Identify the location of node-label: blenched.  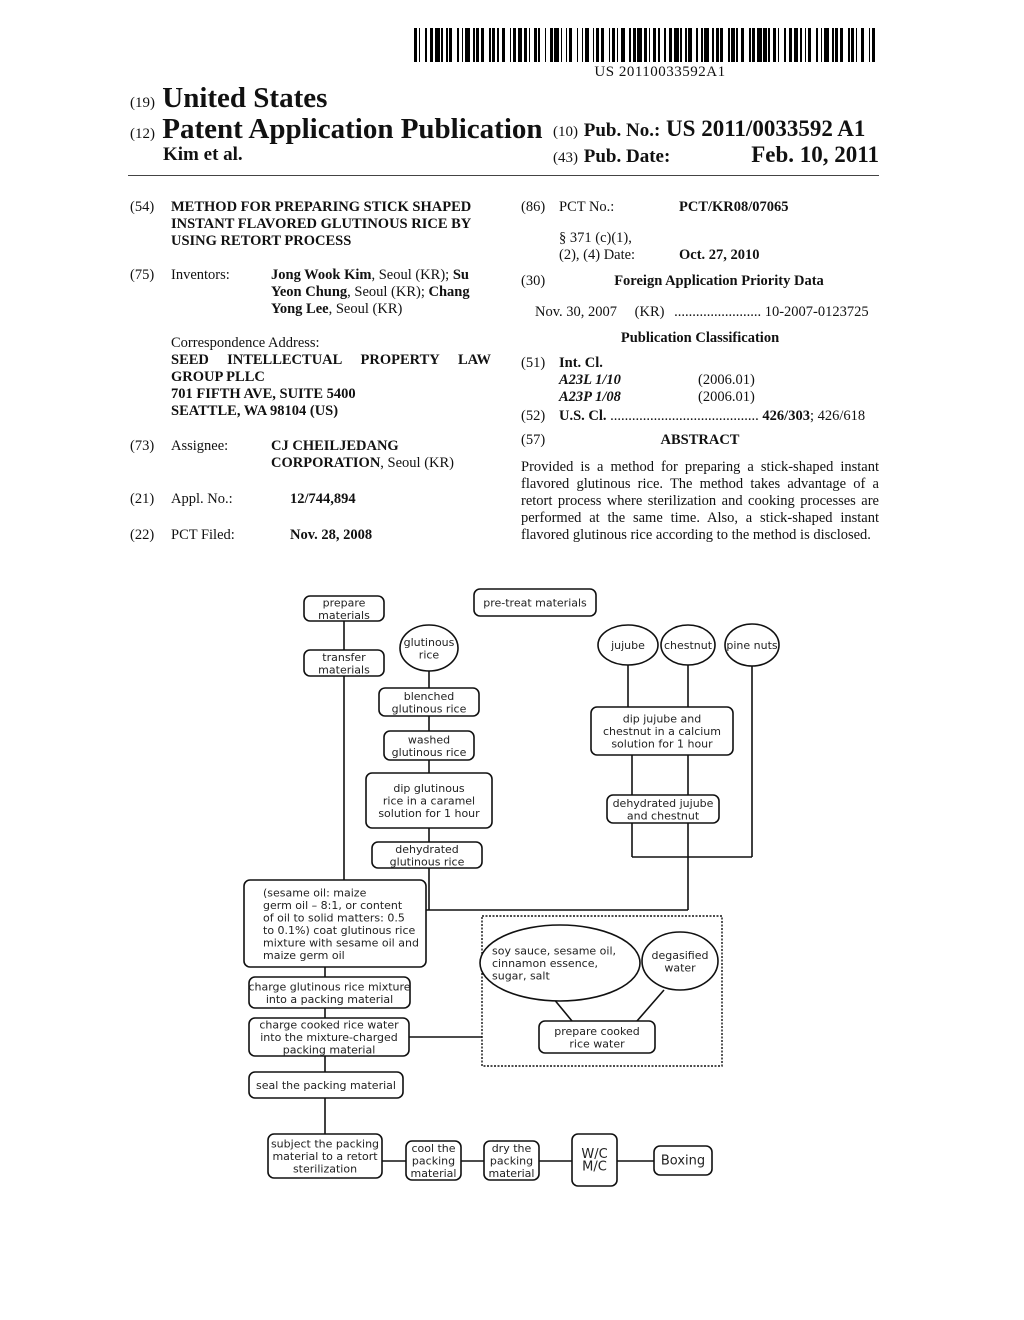
(429, 696).